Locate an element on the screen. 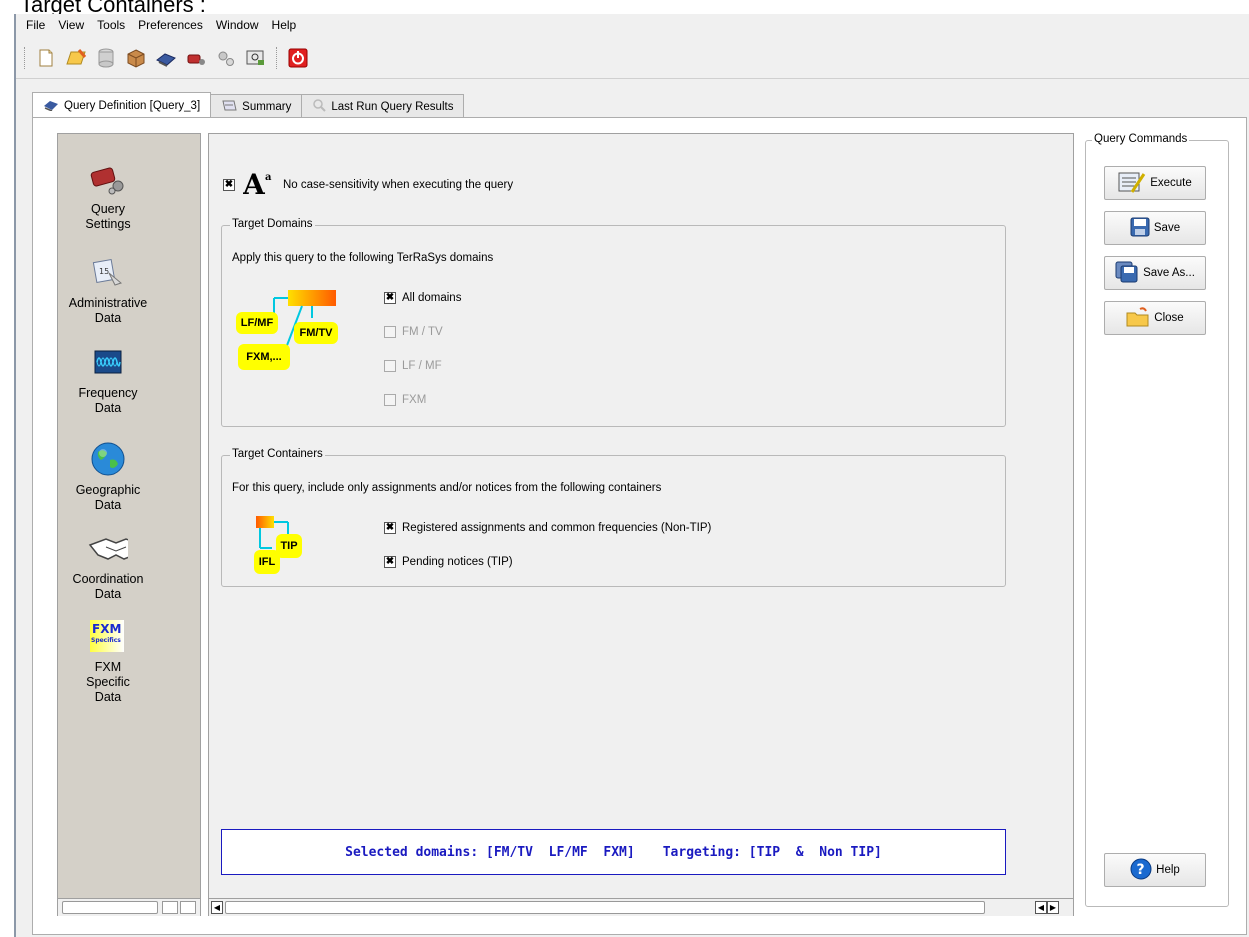  query-commands-title: Query Commands is located at coordinates (1141, 139).